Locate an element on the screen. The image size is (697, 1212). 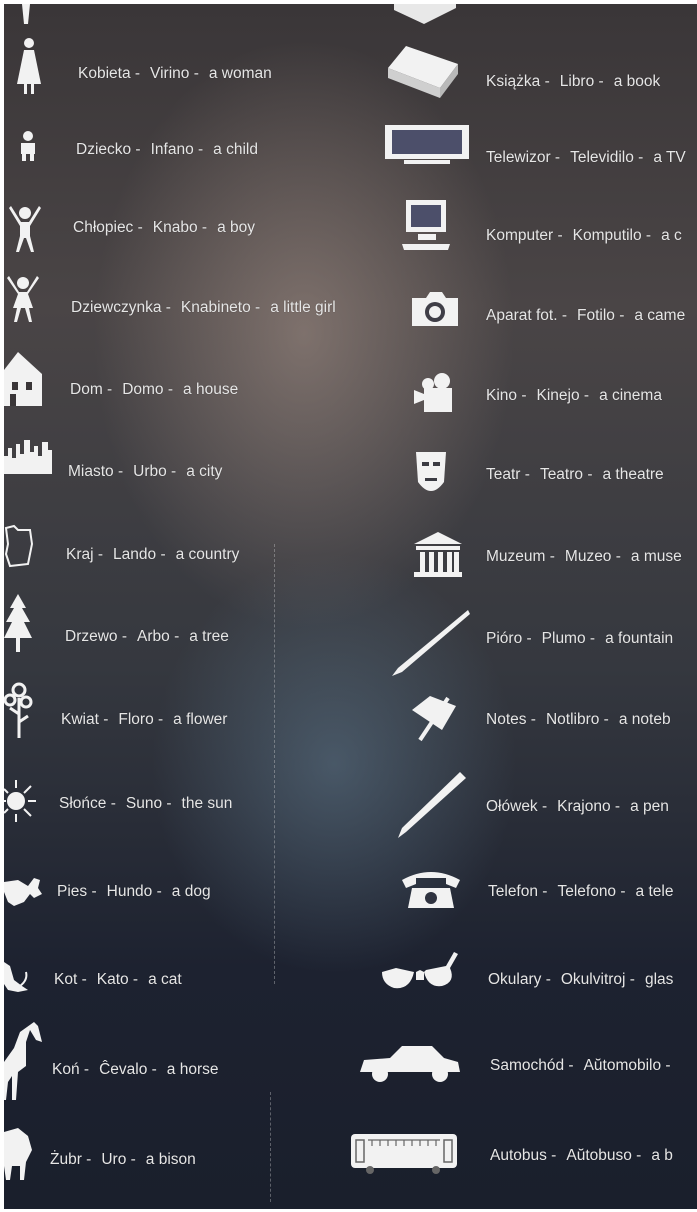
word-polish: Kwiat - is located at coordinates (85, 719).